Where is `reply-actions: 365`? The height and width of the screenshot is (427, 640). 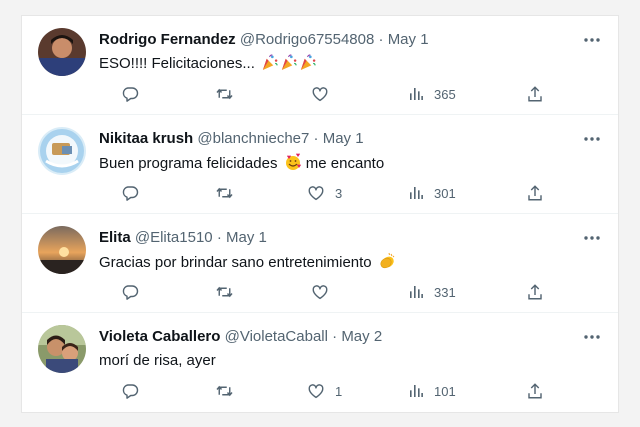
reply-actions: 365 is located at coordinates (320, 94).